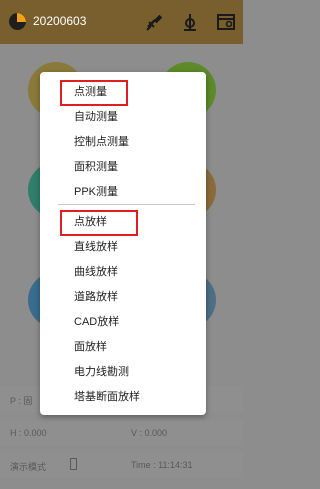 The height and width of the screenshot is (489, 320). Describe the element at coordinates (96, 247) in the screenshot. I see `menu-item-line-stakeout: 直线放样` at that location.